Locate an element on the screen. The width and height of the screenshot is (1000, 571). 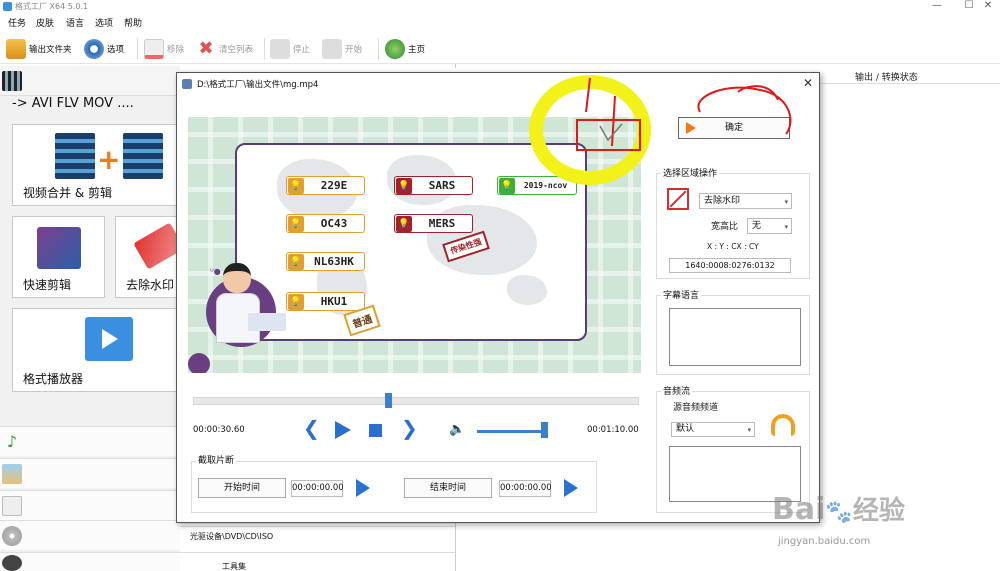
menu-options: 选项 is located at coordinates (104, 22).